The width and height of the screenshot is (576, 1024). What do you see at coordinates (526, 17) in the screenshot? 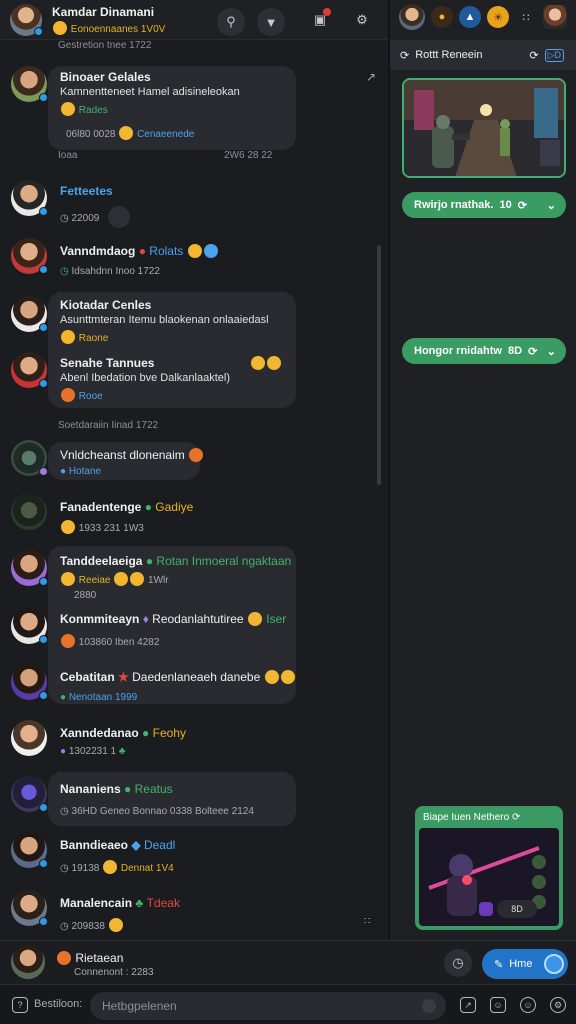
I see `grid-icon: ∷` at bounding box center [526, 17].